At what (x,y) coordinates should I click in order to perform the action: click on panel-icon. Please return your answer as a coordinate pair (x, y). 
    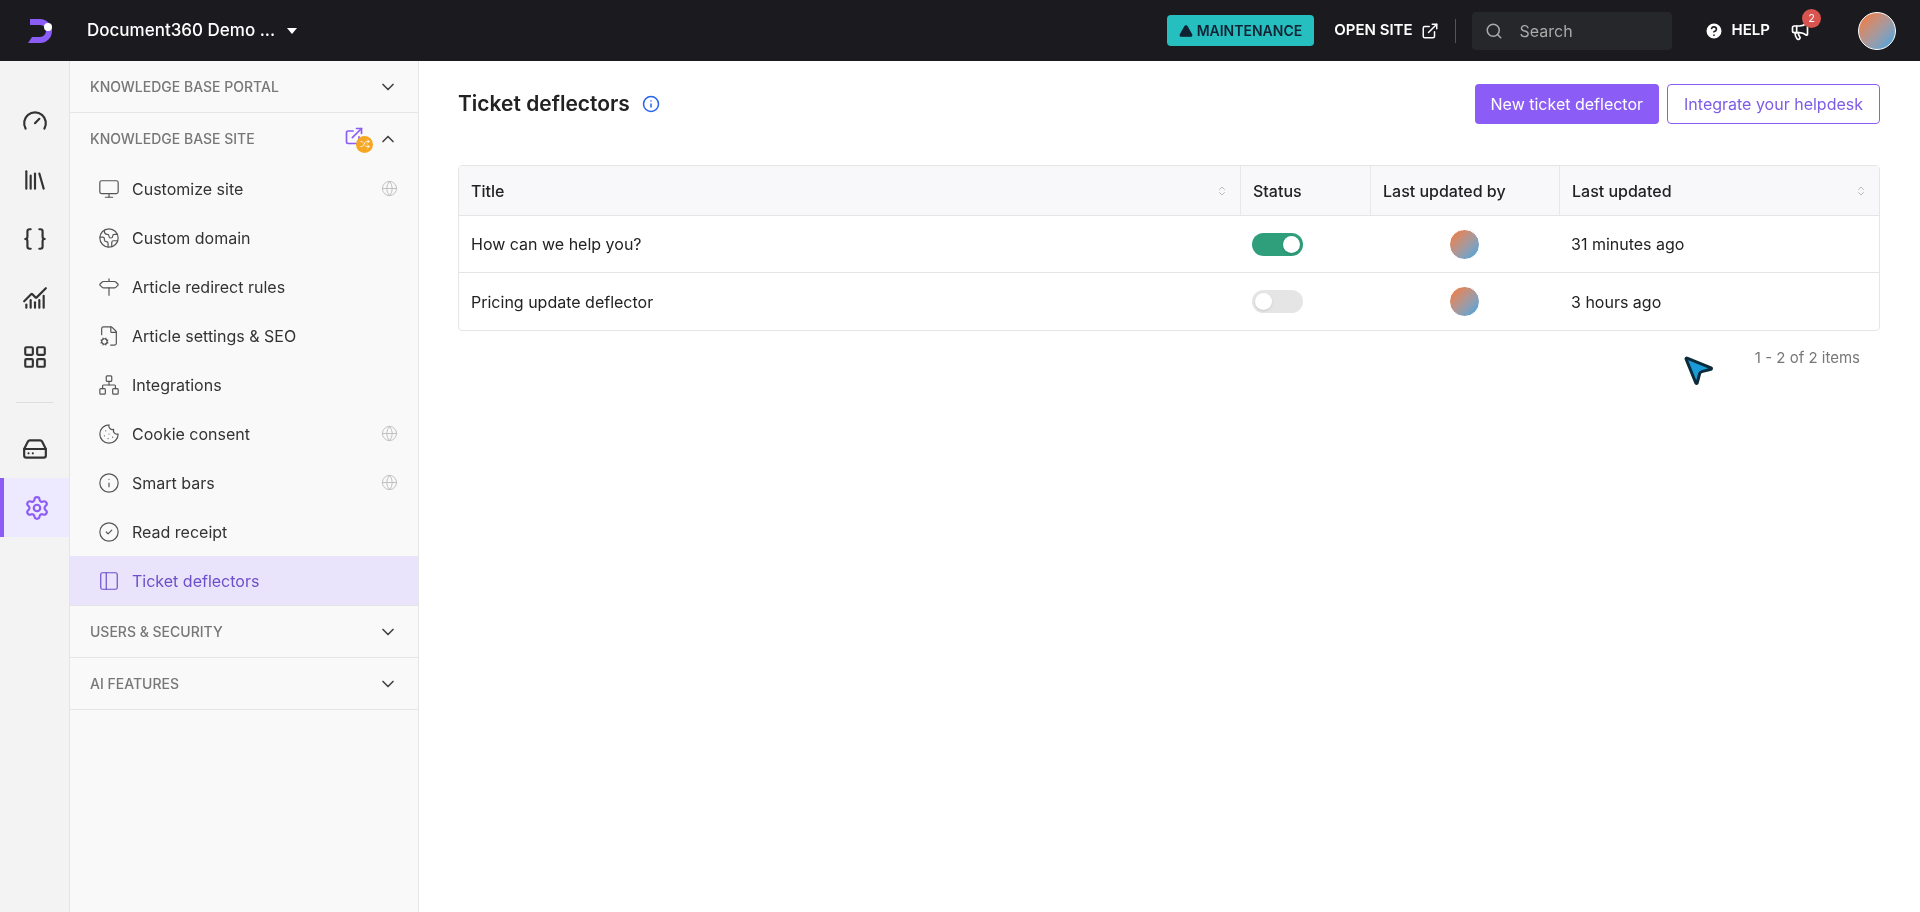
    Looking at the image, I should click on (109, 580).